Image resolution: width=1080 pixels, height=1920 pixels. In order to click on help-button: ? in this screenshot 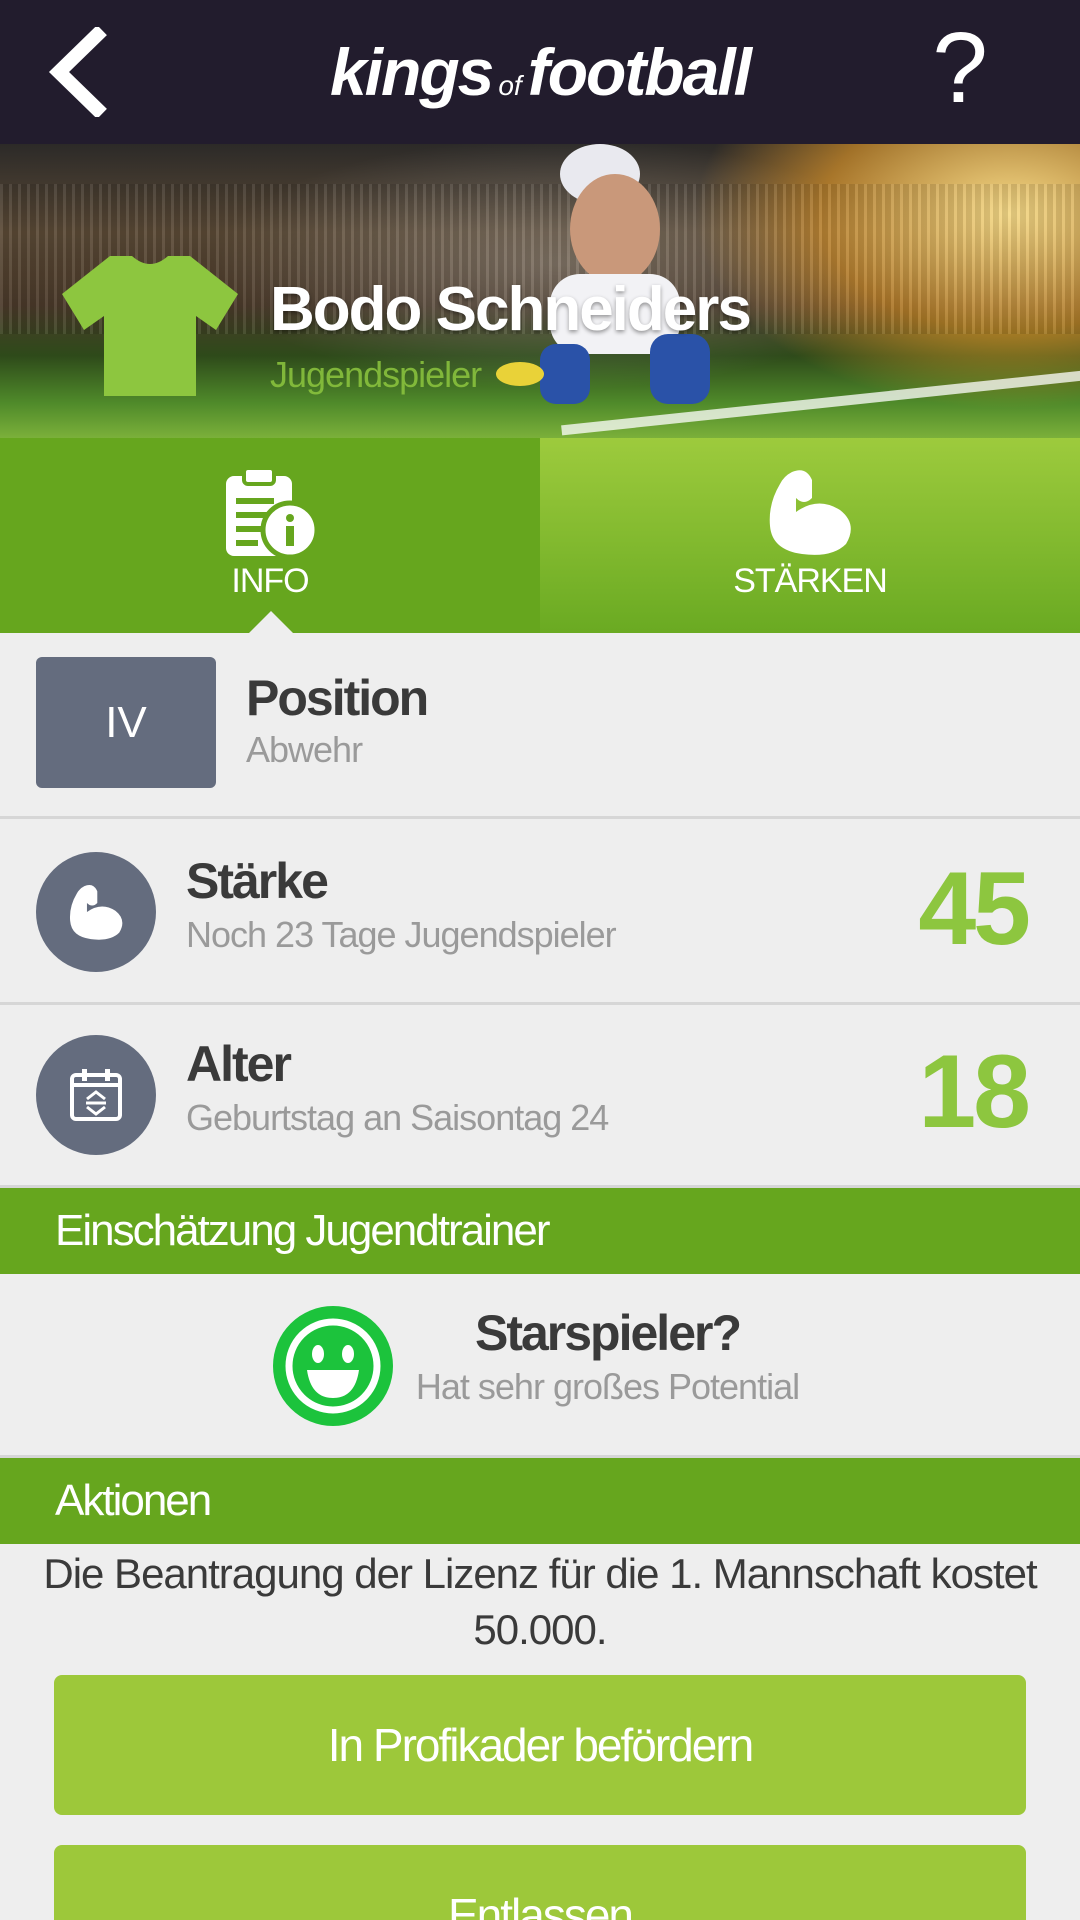, I will do `click(960, 68)`.